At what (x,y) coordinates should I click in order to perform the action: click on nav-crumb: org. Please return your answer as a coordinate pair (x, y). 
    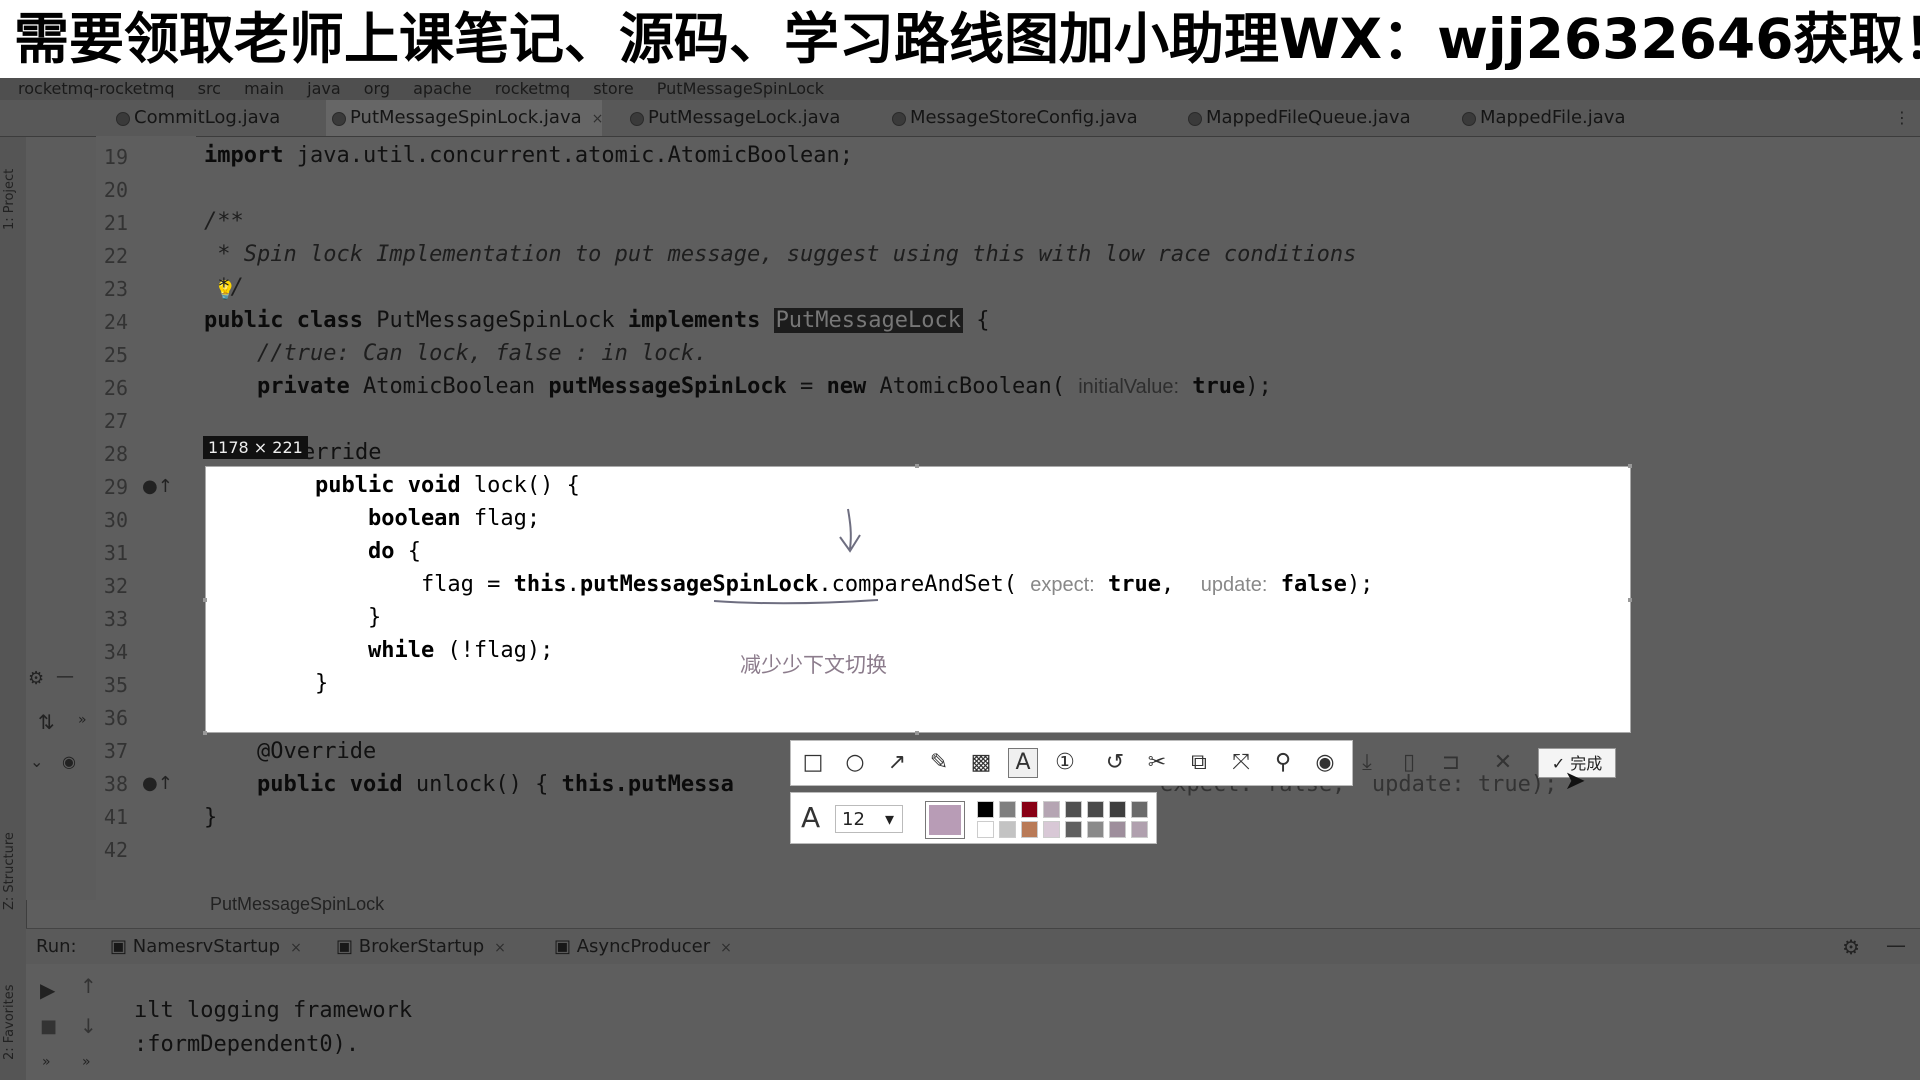
    Looking at the image, I should click on (377, 89).